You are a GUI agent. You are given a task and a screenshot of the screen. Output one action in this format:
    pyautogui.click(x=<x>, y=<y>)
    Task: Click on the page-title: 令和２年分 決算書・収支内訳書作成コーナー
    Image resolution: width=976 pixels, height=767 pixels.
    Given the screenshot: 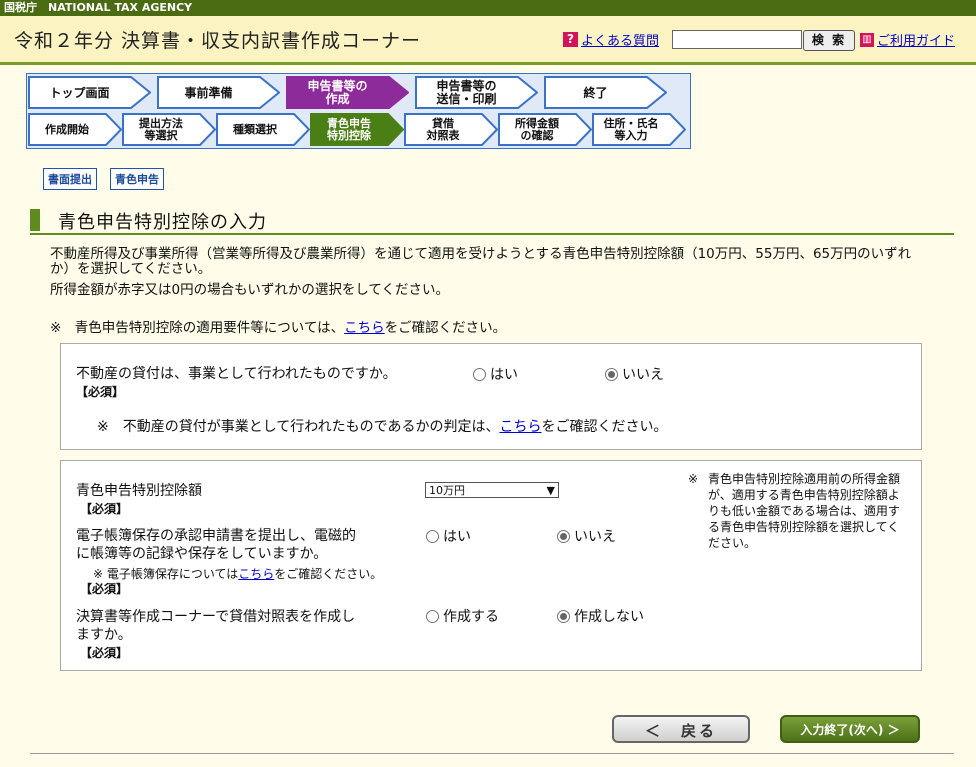 What is the action you would take?
    pyautogui.click(x=218, y=41)
    